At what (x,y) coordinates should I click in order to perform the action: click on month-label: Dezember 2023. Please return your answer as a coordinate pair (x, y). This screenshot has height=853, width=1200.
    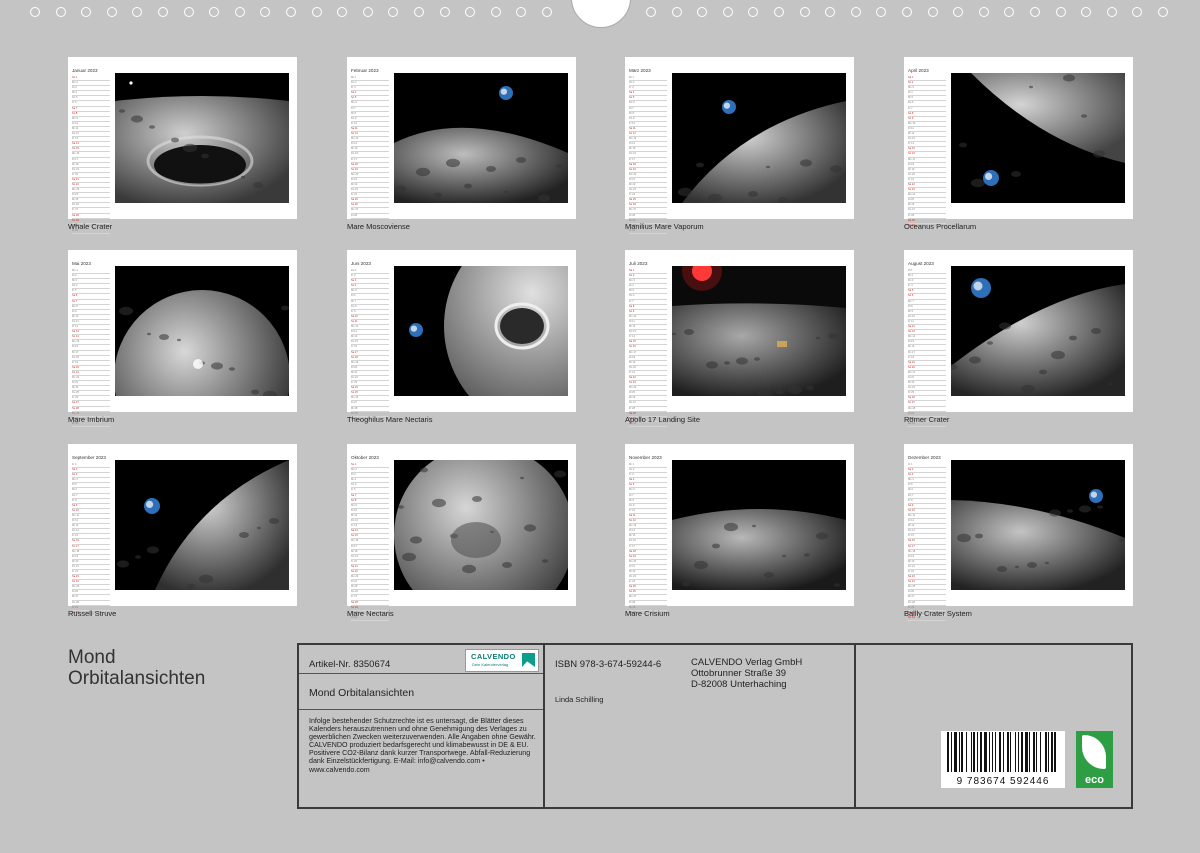
    Looking at the image, I should click on (924, 457).